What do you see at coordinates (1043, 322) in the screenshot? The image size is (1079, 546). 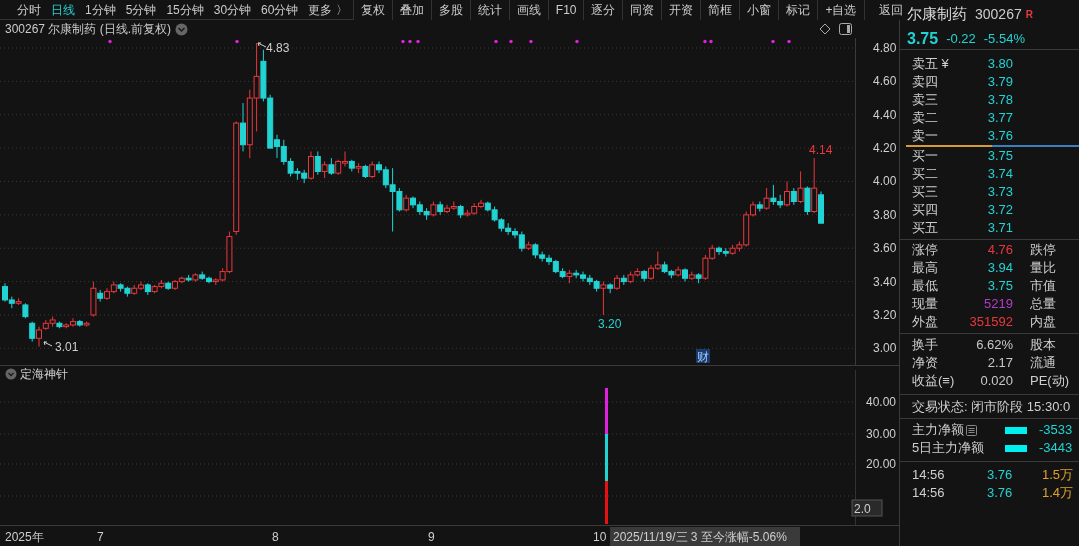 I see `stat-label: 内盘` at bounding box center [1043, 322].